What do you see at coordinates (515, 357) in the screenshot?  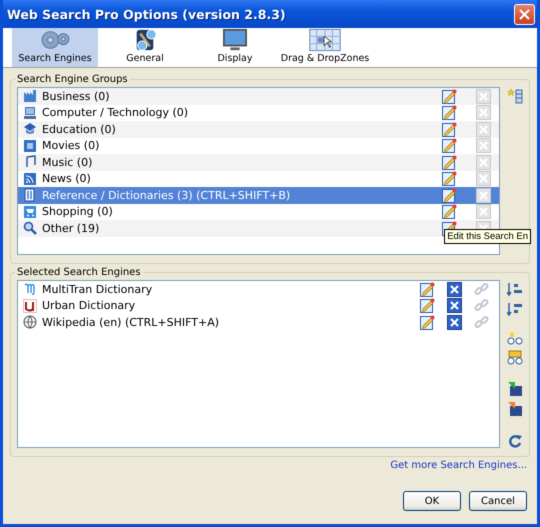 I see `edit-engine-icon` at bounding box center [515, 357].